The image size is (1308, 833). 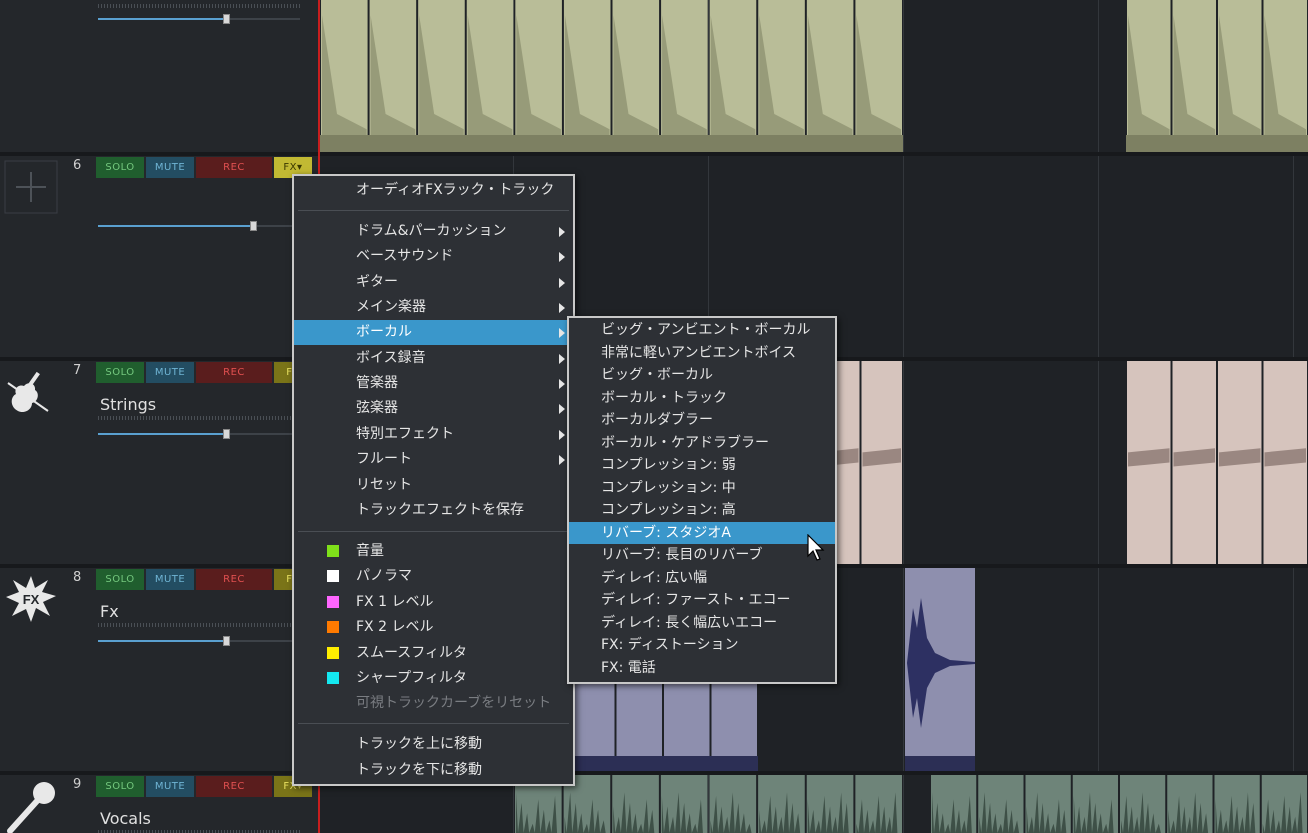 I want to click on menu-item: トラックを下に移動, so click(x=433, y=770).